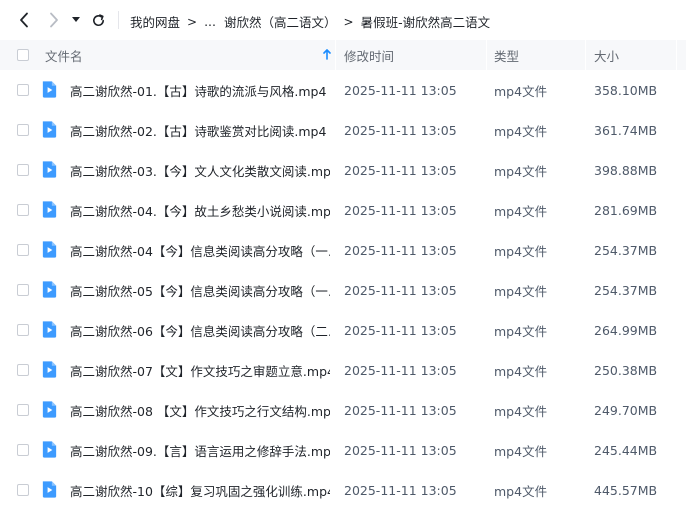 This screenshot has width=686, height=511. What do you see at coordinates (200, 370) in the screenshot?
I see `file-name: 高二谢欣然-07【文】作文技巧之审题立意.mp4` at bounding box center [200, 370].